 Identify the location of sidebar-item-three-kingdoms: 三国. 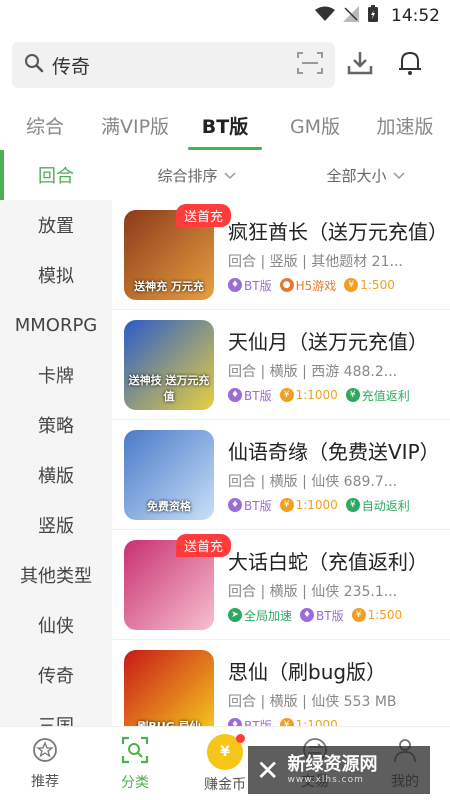
(56, 713).